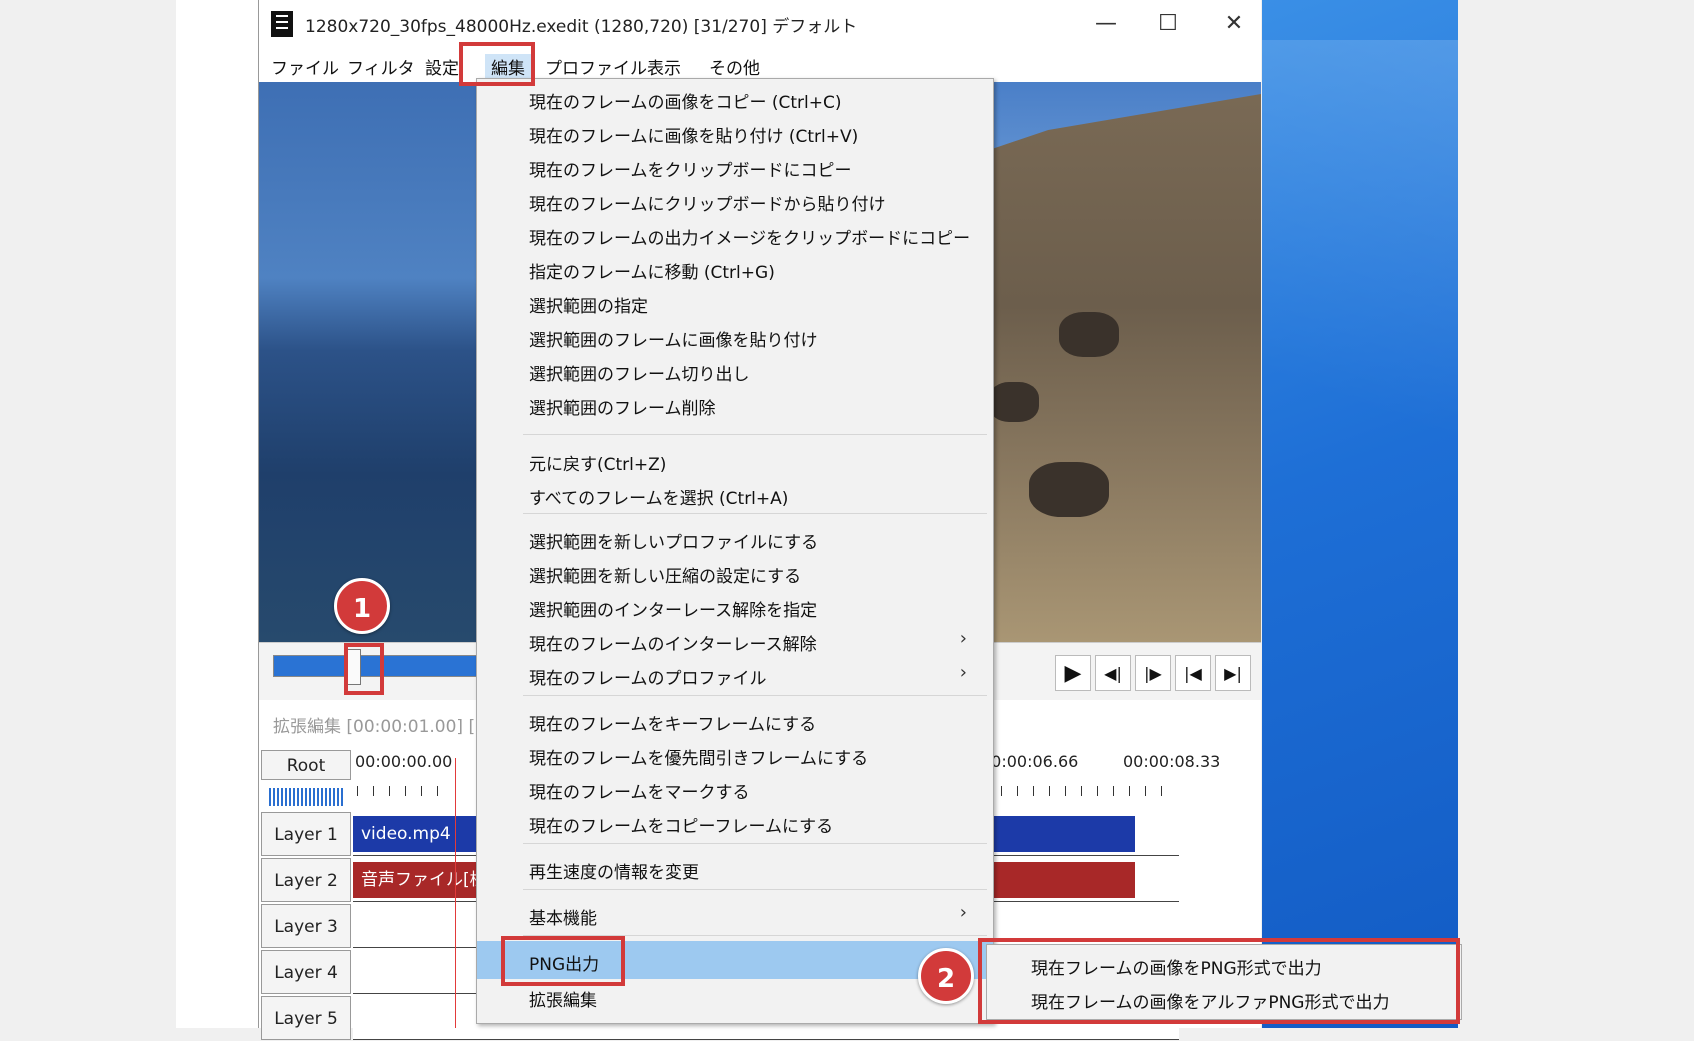 Image resolution: width=1694 pixels, height=1041 pixels. Describe the element at coordinates (735, 200) in the screenshot. I see `menu-item: 現在のフレームにクリップボードから貼り付け` at that location.